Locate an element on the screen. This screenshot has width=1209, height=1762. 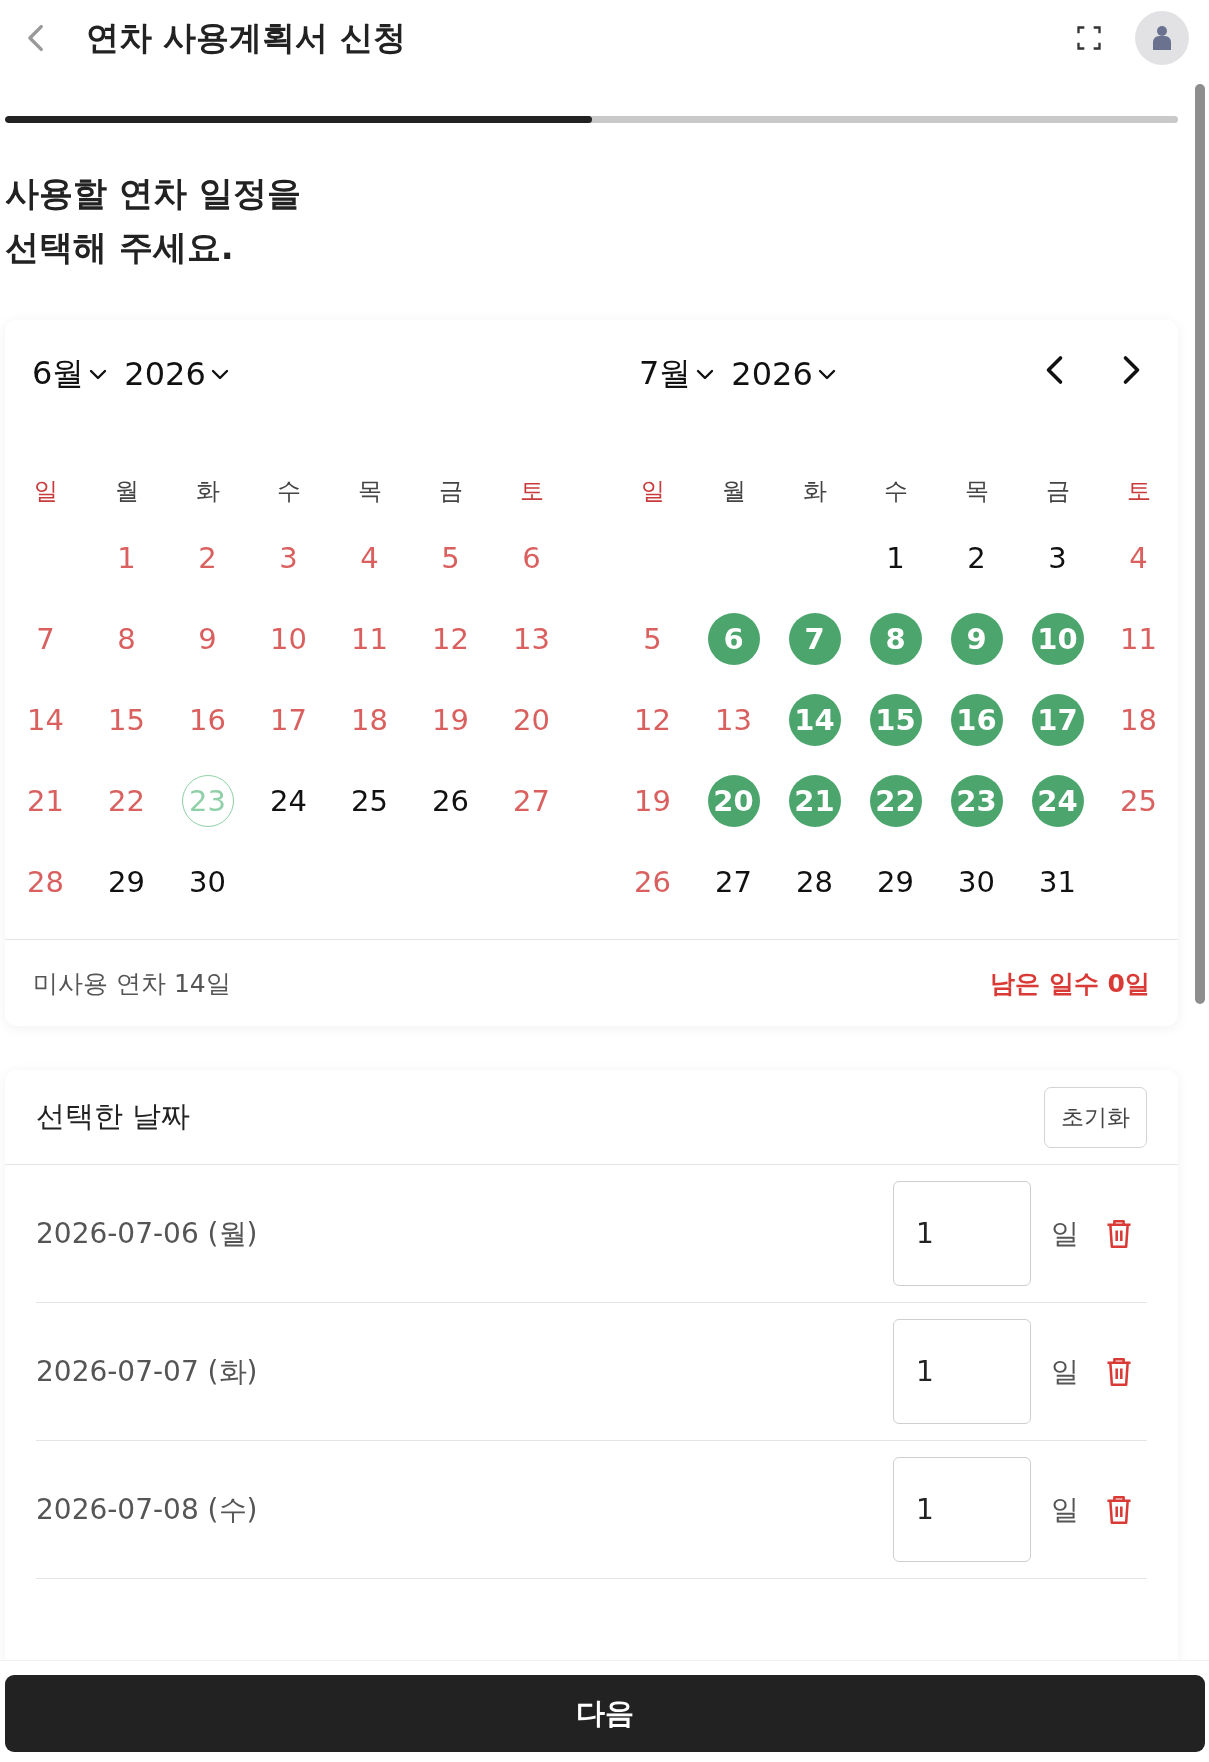
selected-day: 15 is located at coordinates (895, 719).